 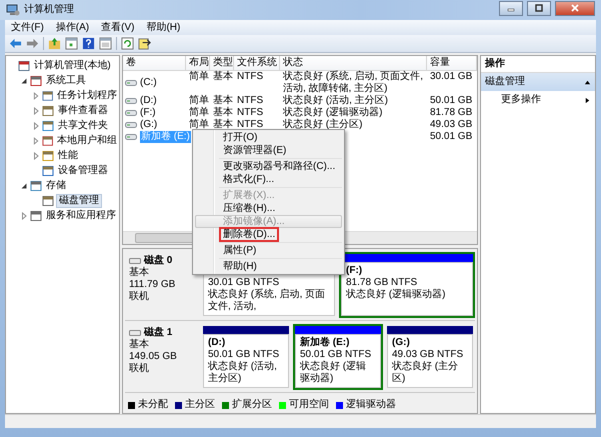 I want to click on table-cell-text: 81.78 GB, so click(x=451, y=113).